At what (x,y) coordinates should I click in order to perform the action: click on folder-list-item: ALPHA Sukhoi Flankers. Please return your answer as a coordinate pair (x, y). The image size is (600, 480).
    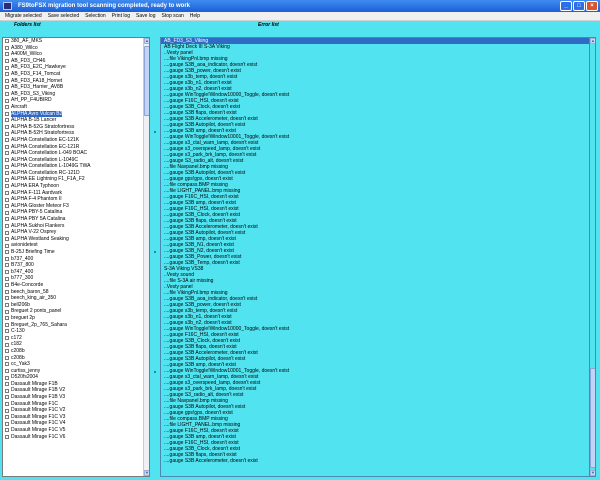
    Looking at the image, I should click on (76, 226).